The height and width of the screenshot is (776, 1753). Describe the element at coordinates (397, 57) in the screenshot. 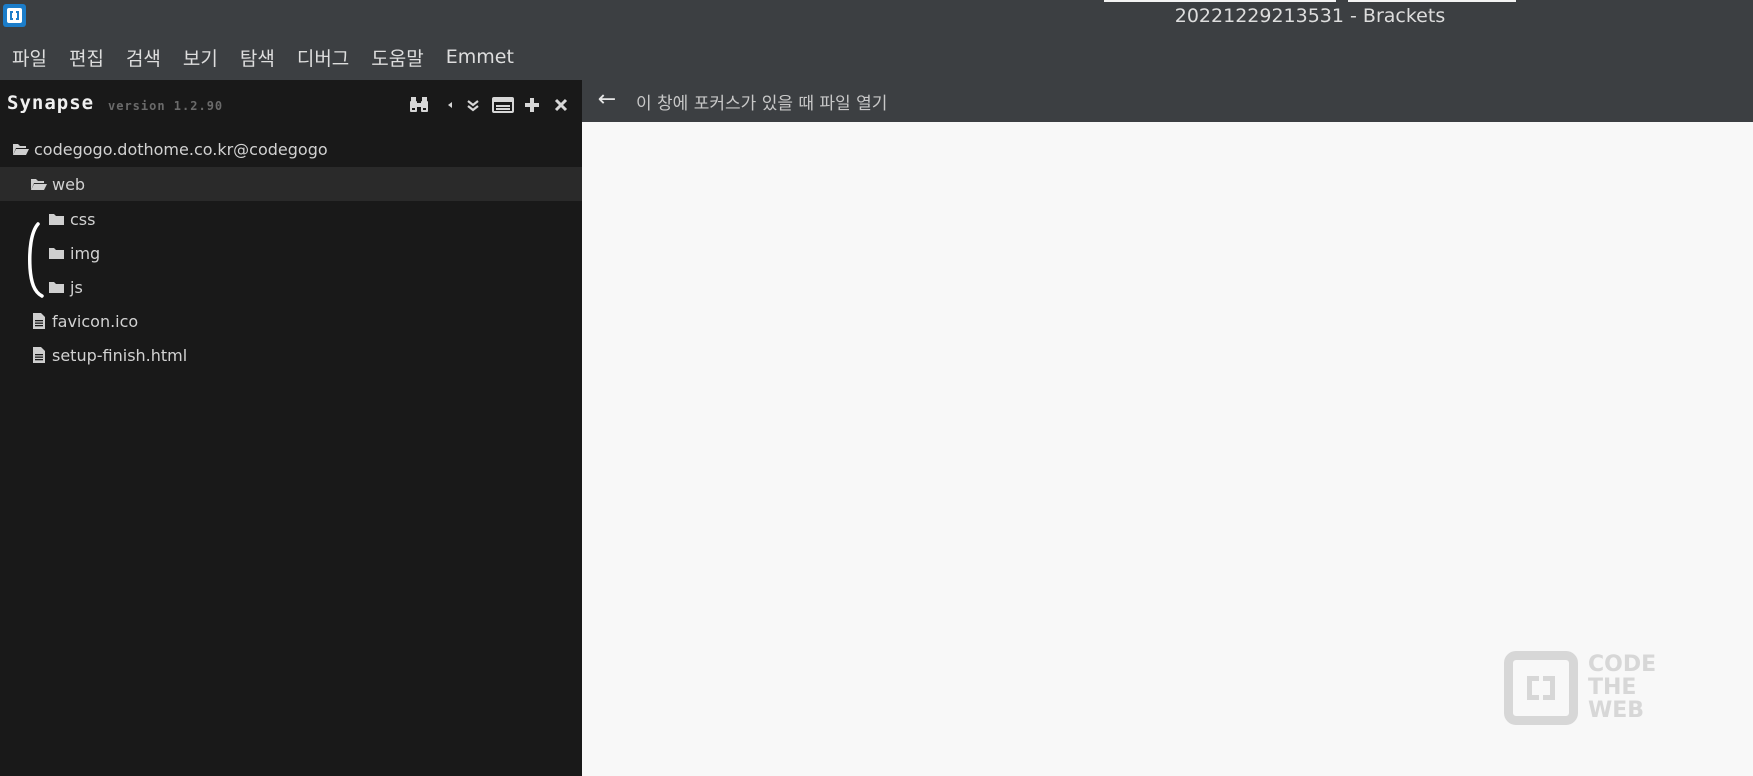

I see `menu-help: 도움말` at that location.